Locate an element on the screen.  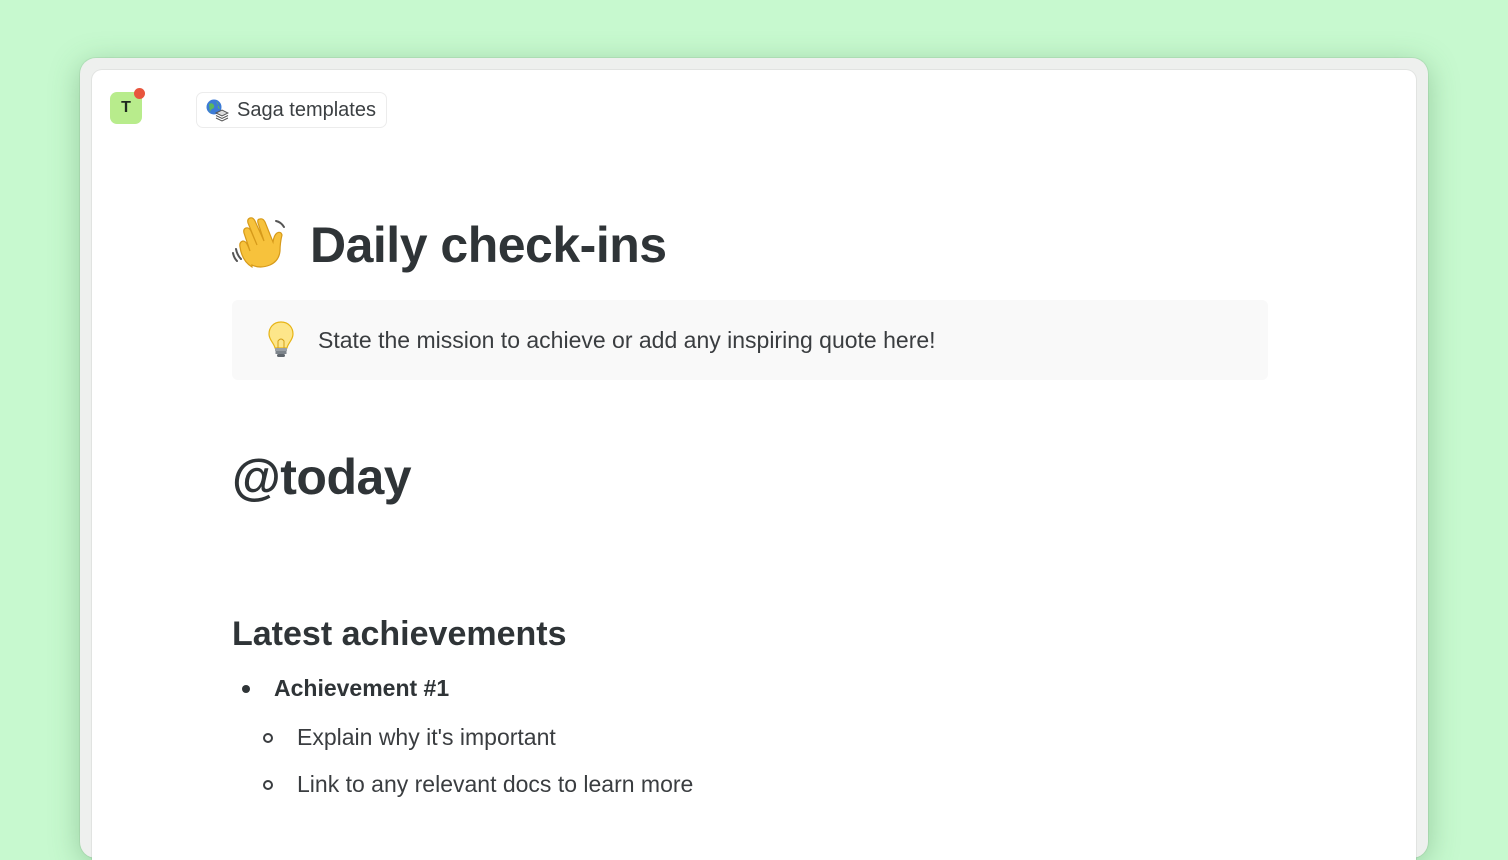
light-bulb-icon is located at coordinates (281, 339).